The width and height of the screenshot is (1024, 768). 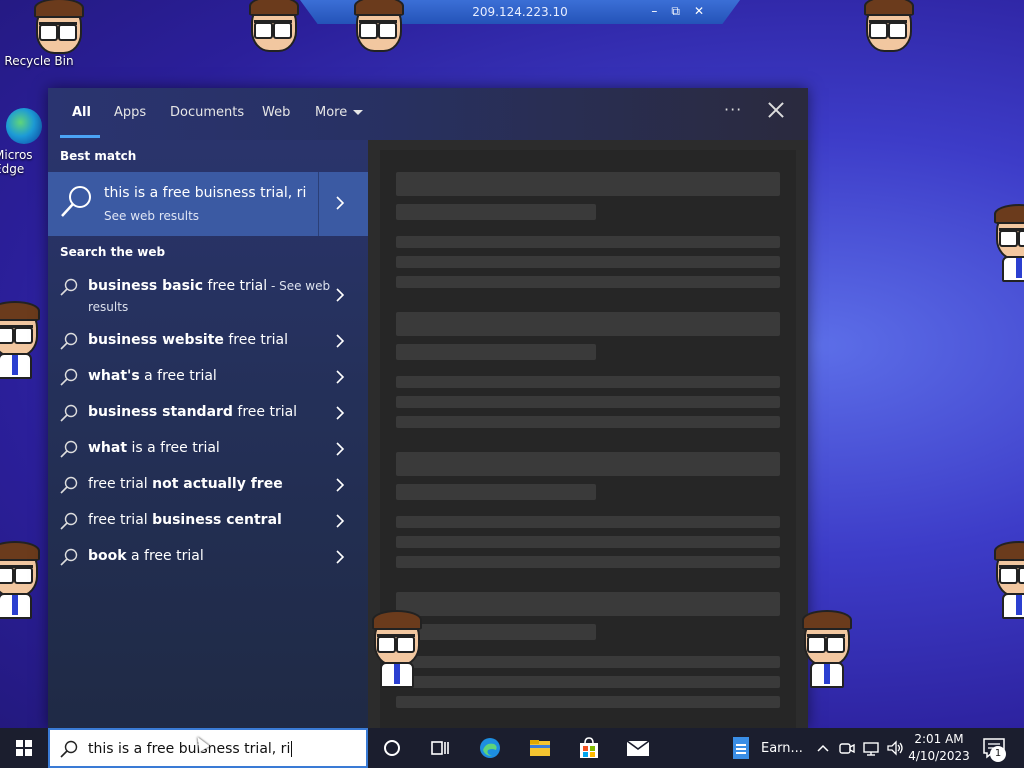 What do you see at coordinates (741, 748) in the screenshot?
I see `document-icon` at bounding box center [741, 748].